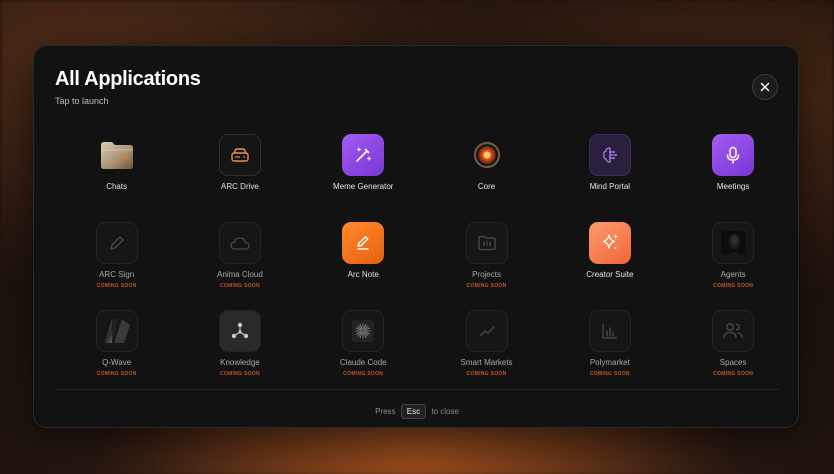  I want to click on app-label: Agents, so click(733, 274).